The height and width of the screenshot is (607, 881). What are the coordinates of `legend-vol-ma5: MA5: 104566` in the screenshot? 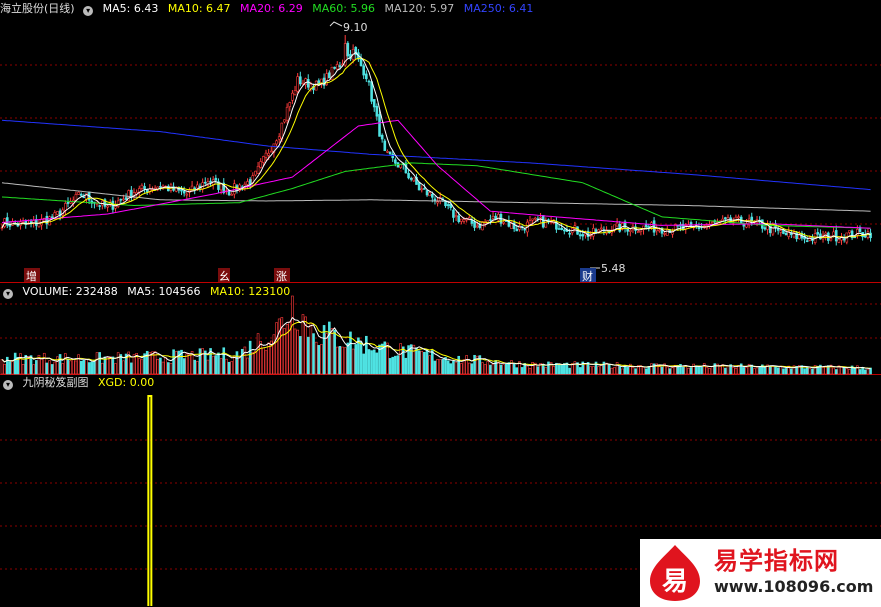 It's located at (164, 291).